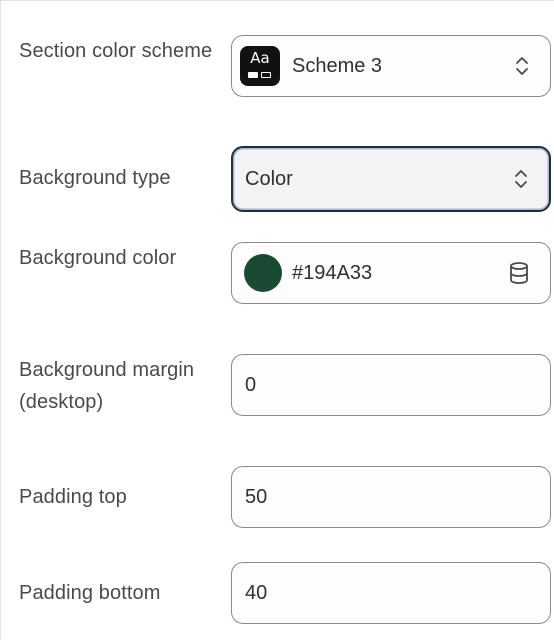 The width and height of the screenshot is (554, 640). Describe the element at coordinates (337, 65) in the screenshot. I see `color-scheme-value: Scheme 3` at that location.